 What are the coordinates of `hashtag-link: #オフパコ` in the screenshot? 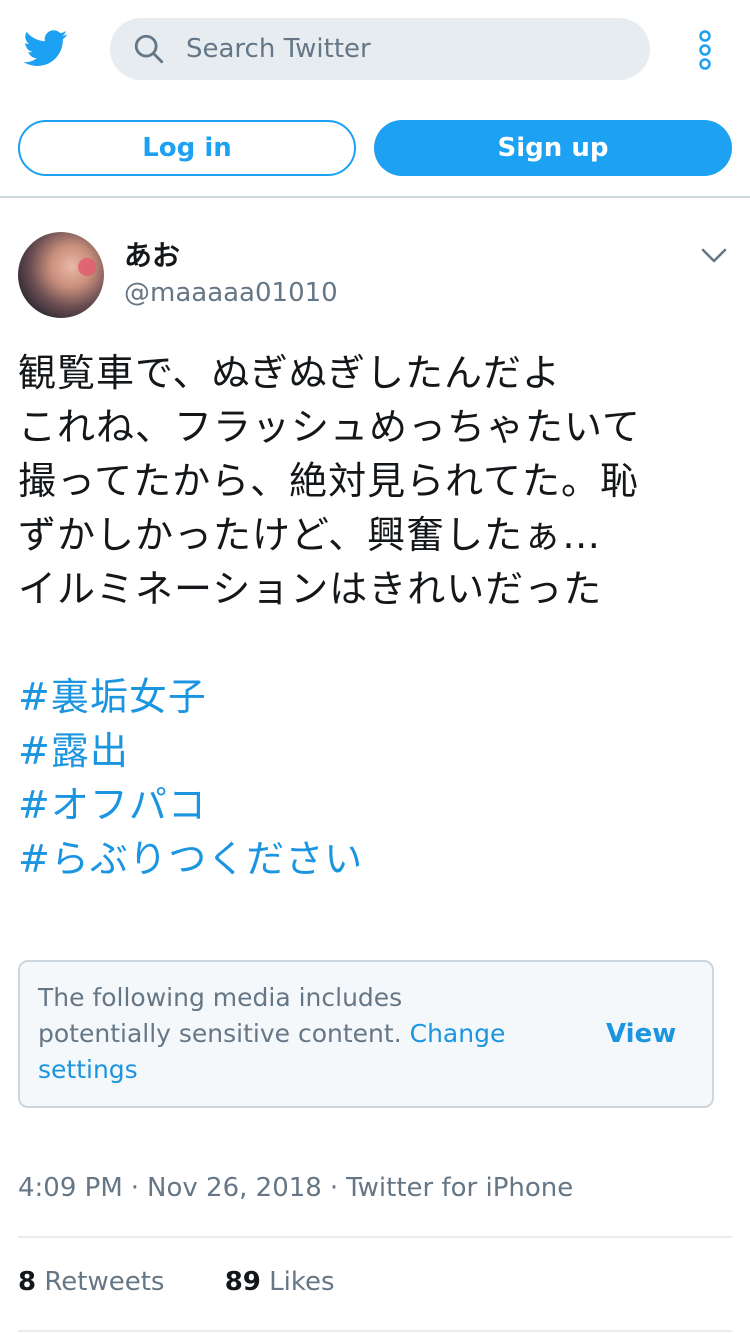 It's located at (374, 805).